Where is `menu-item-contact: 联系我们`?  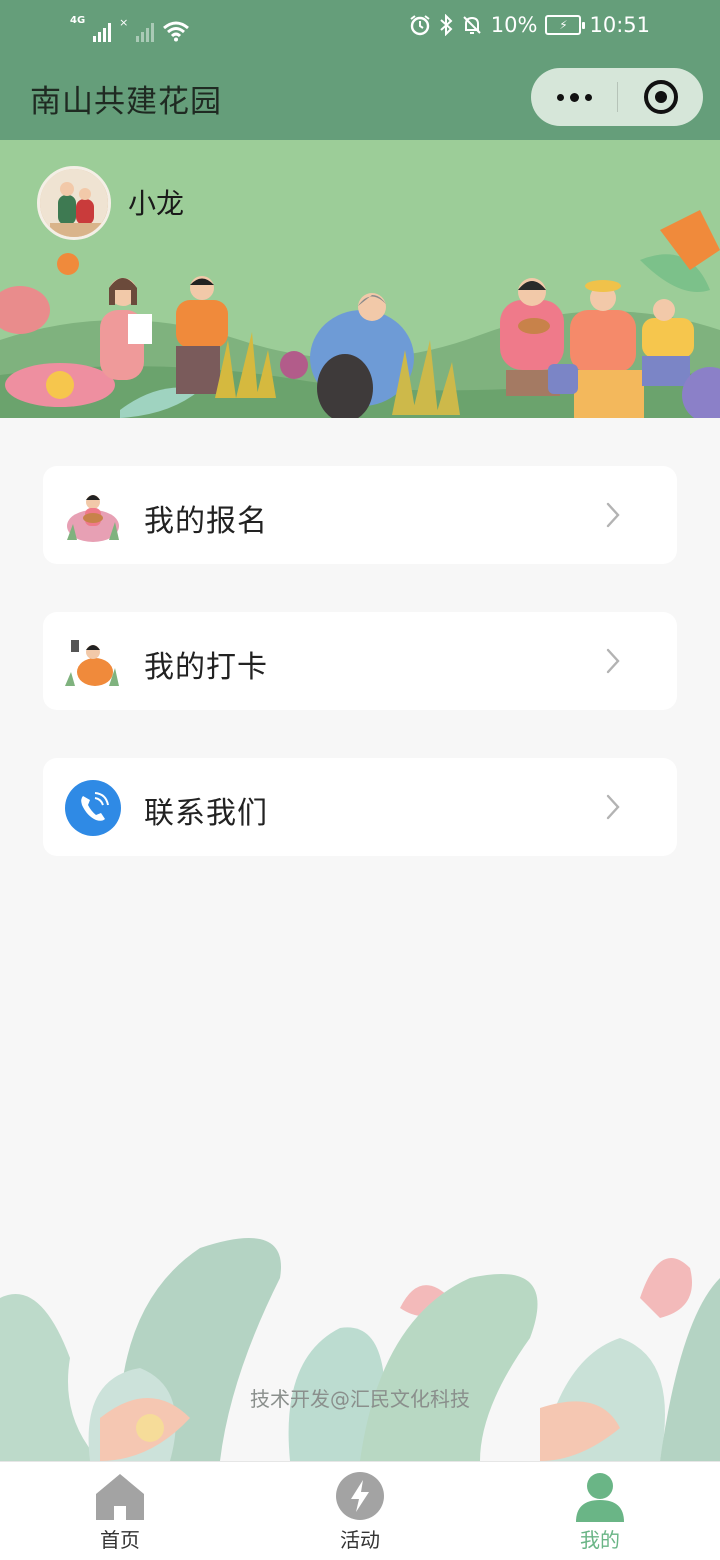
menu-item-contact: 联系我们 is located at coordinates (360, 807).